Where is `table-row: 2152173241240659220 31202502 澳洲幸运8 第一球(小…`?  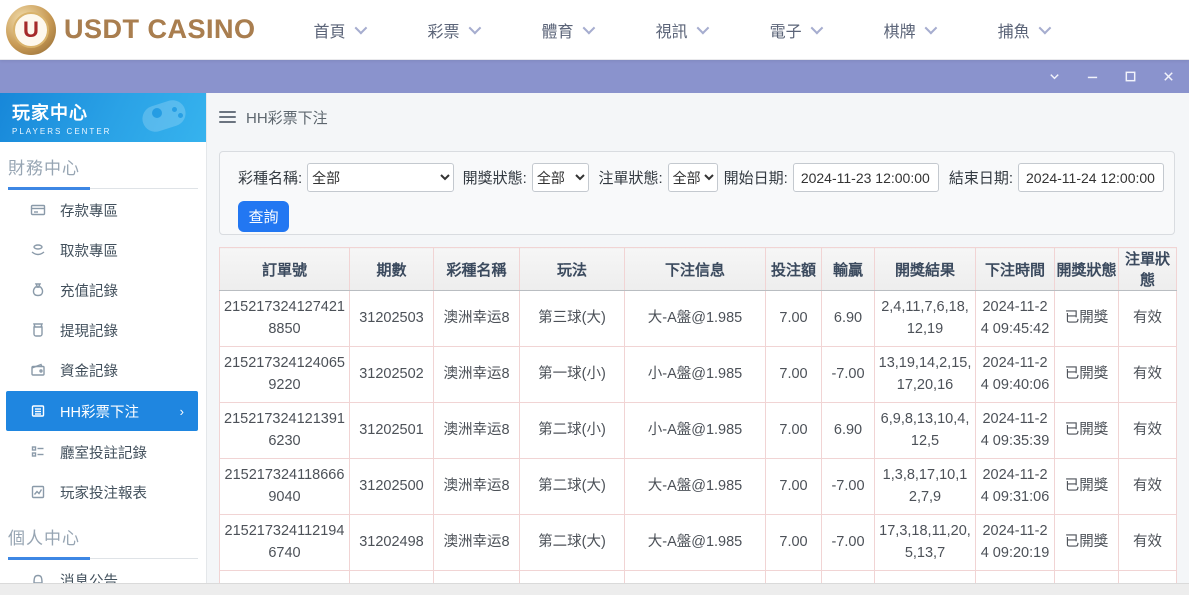
table-row: 2152173241240659220 31202502 澳洲幸运8 第一球(小… is located at coordinates (698, 374).